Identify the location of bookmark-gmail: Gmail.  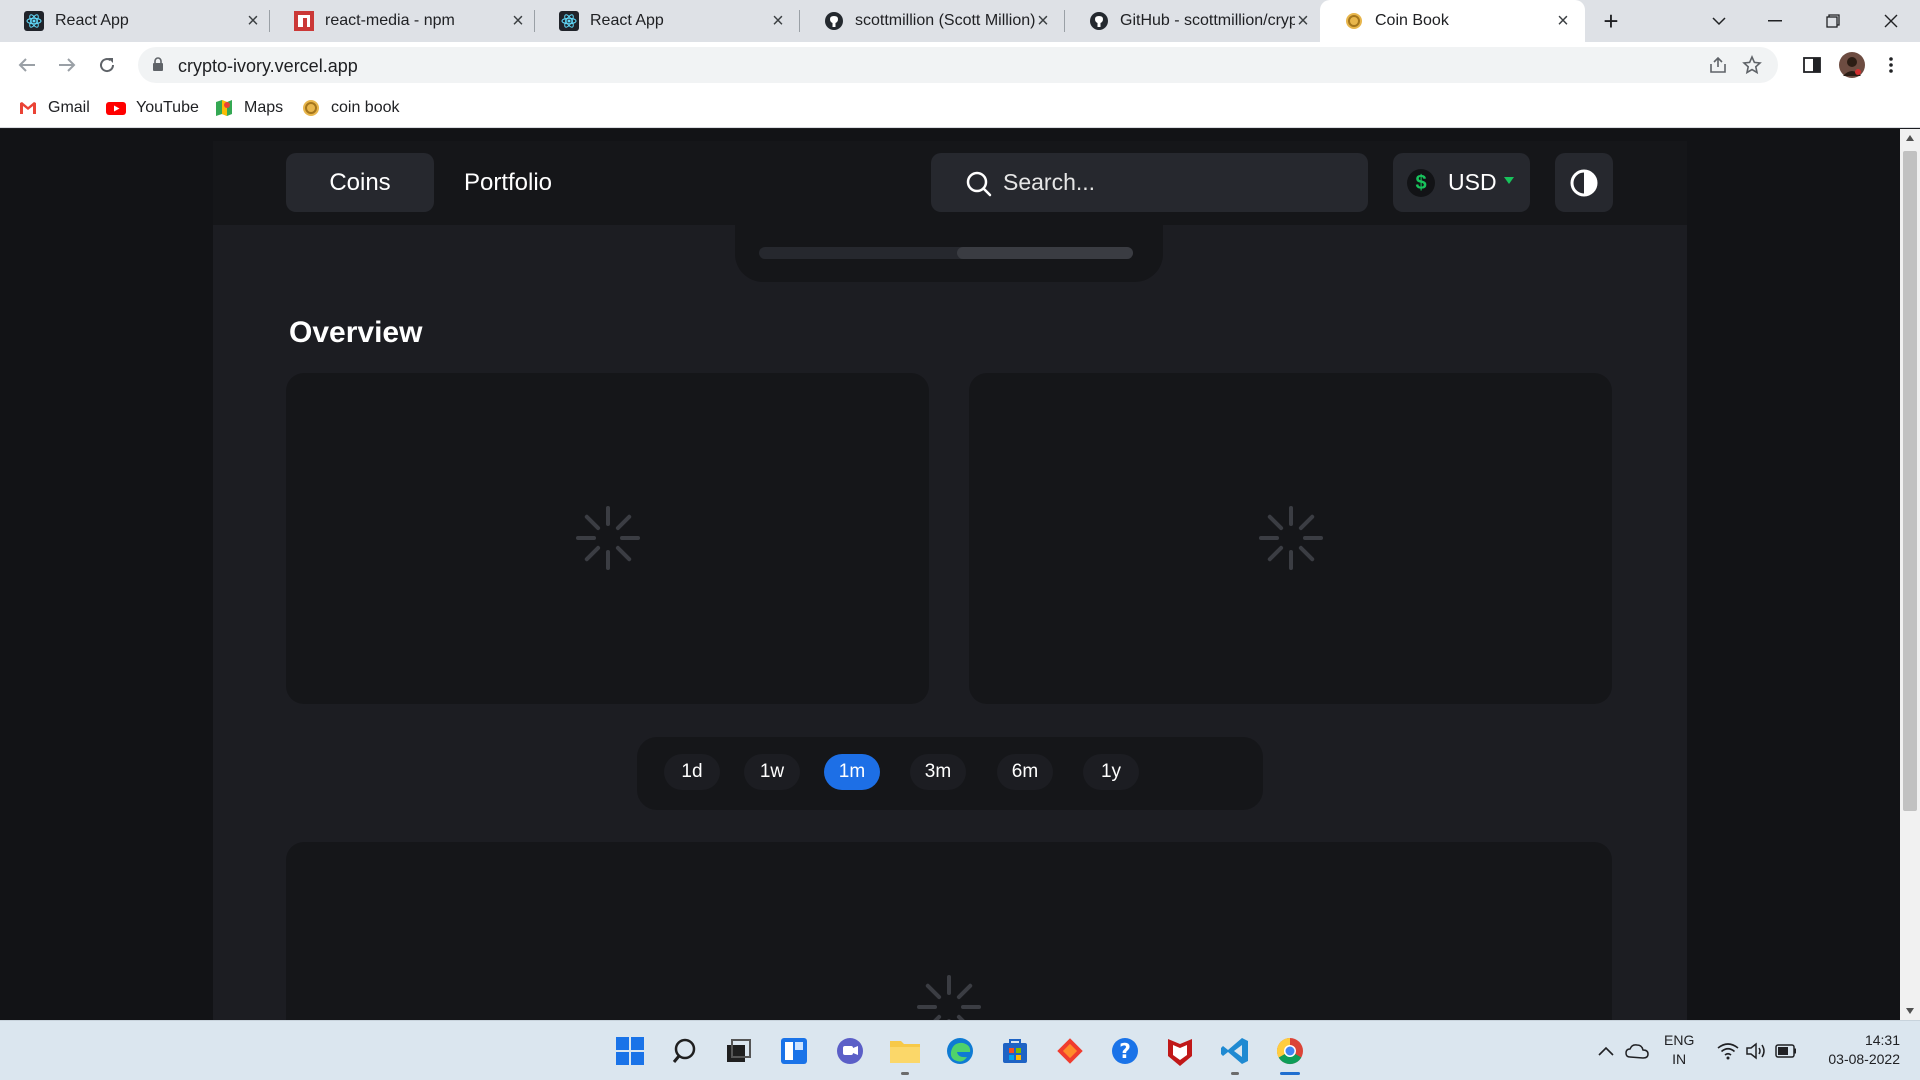
(54, 108).